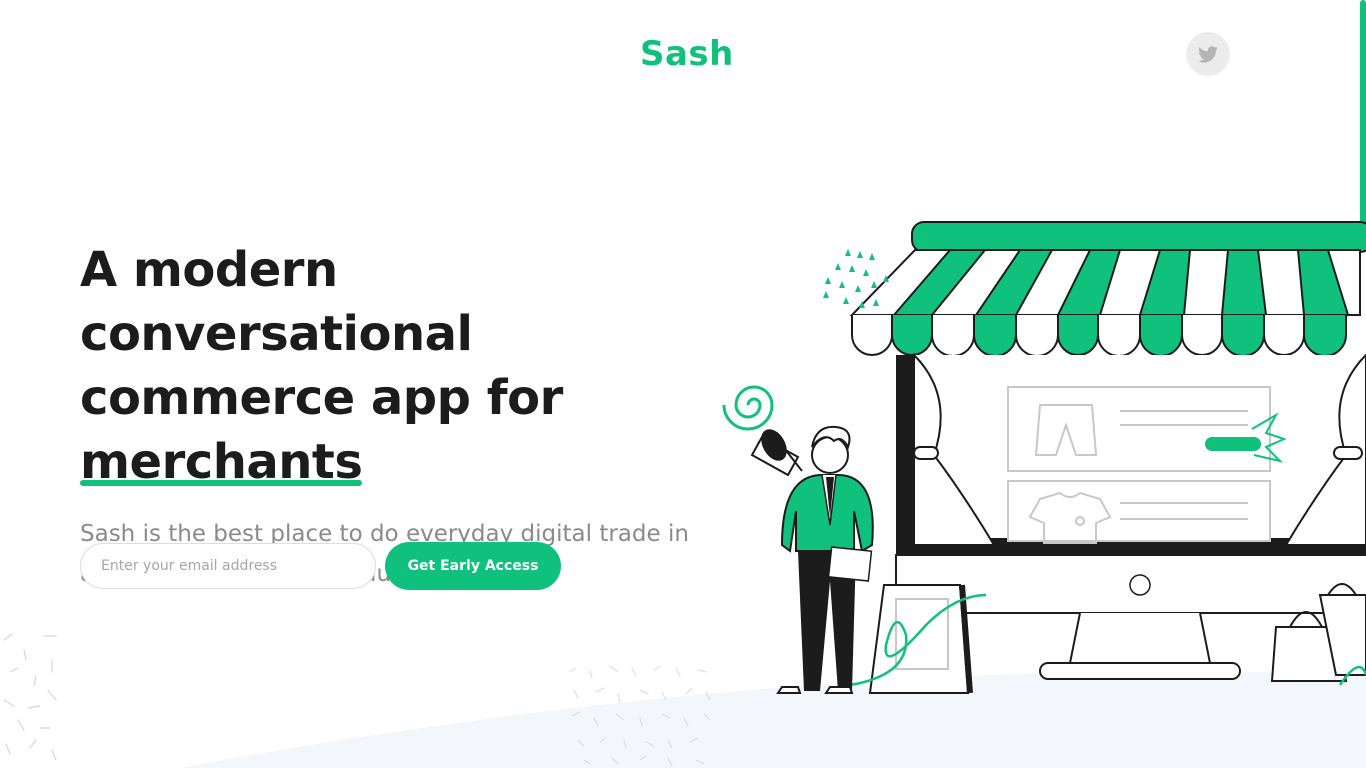 This screenshot has width=1366, height=768. What do you see at coordinates (321, 398) in the screenshot?
I see `headline-line-2: commerce app for` at bounding box center [321, 398].